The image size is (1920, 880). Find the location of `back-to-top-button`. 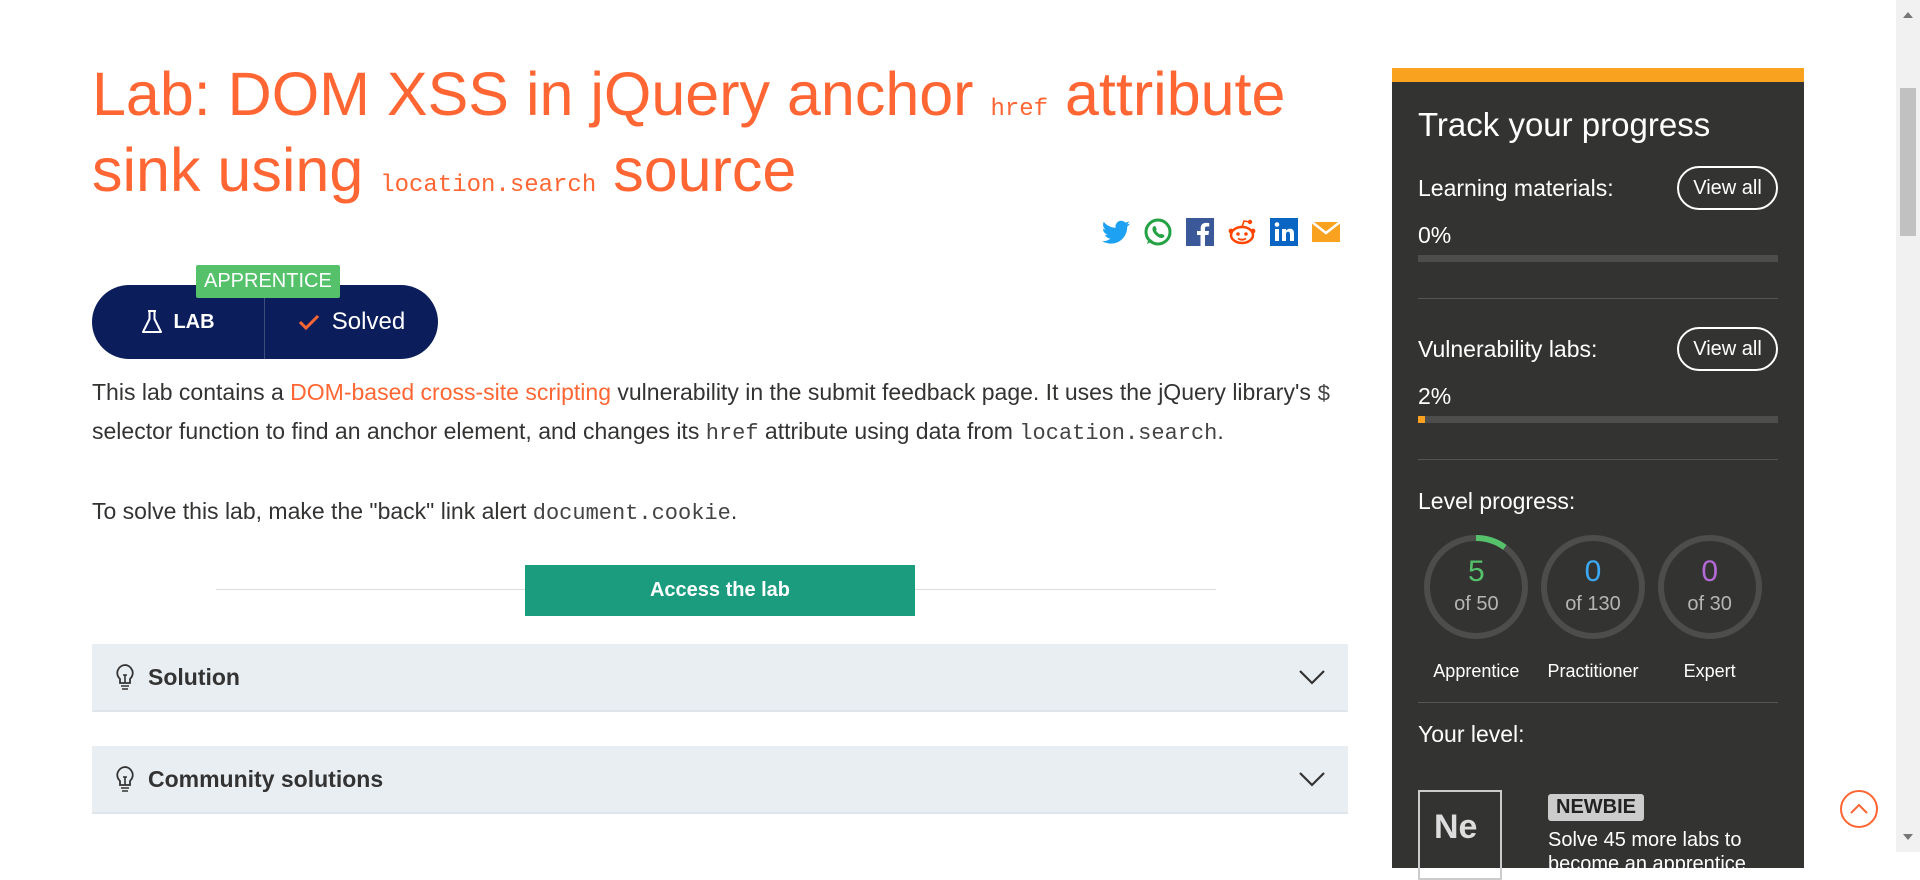

back-to-top-button is located at coordinates (1859, 809).